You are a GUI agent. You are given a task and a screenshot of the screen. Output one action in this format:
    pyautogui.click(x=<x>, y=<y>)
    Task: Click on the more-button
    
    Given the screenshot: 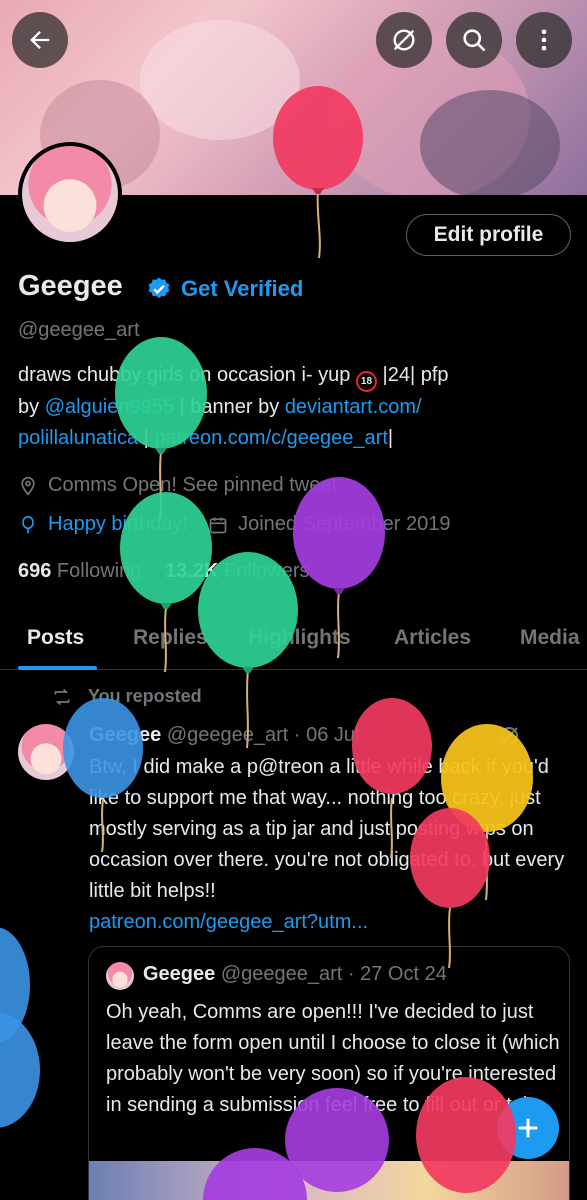 What is the action you would take?
    pyautogui.click(x=544, y=40)
    